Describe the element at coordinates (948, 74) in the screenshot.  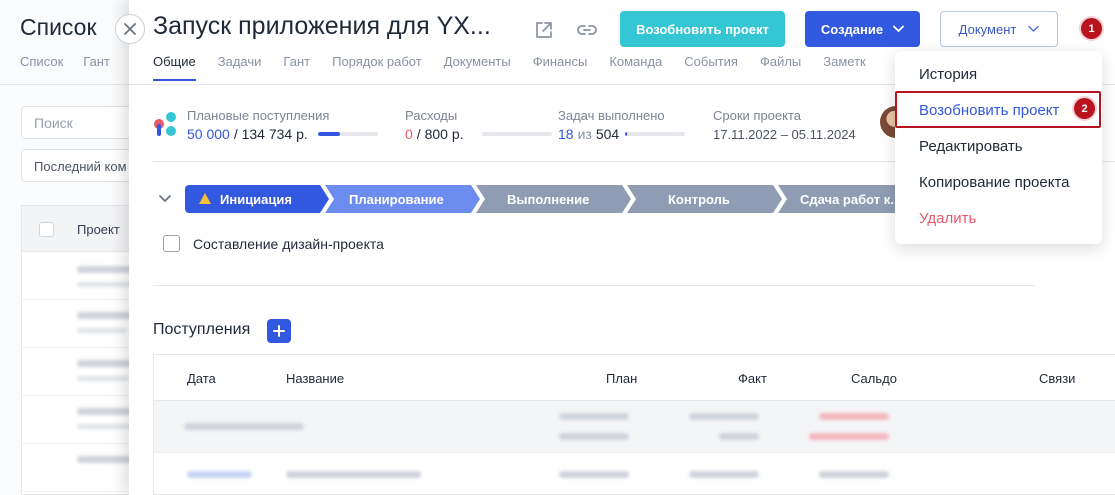
I see `menu-item-history: История` at that location.